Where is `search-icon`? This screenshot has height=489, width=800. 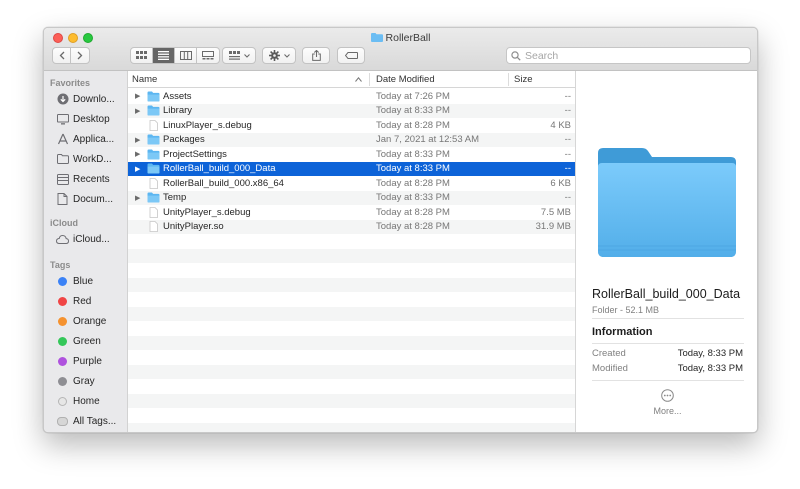
search-icon is located at coordinates (516, 55).